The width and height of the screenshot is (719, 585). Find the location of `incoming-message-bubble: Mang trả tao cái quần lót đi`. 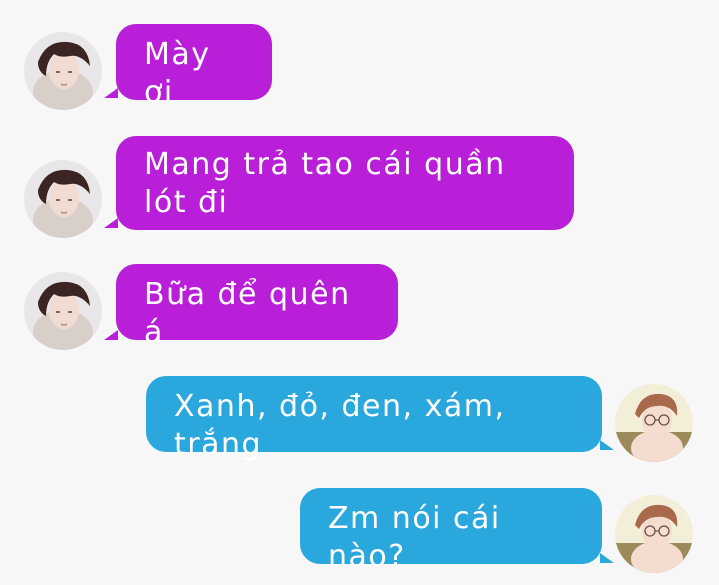

incoming-message-bubble: Mang trả tao cái quần lót đi is located at coordinates (345, 183).